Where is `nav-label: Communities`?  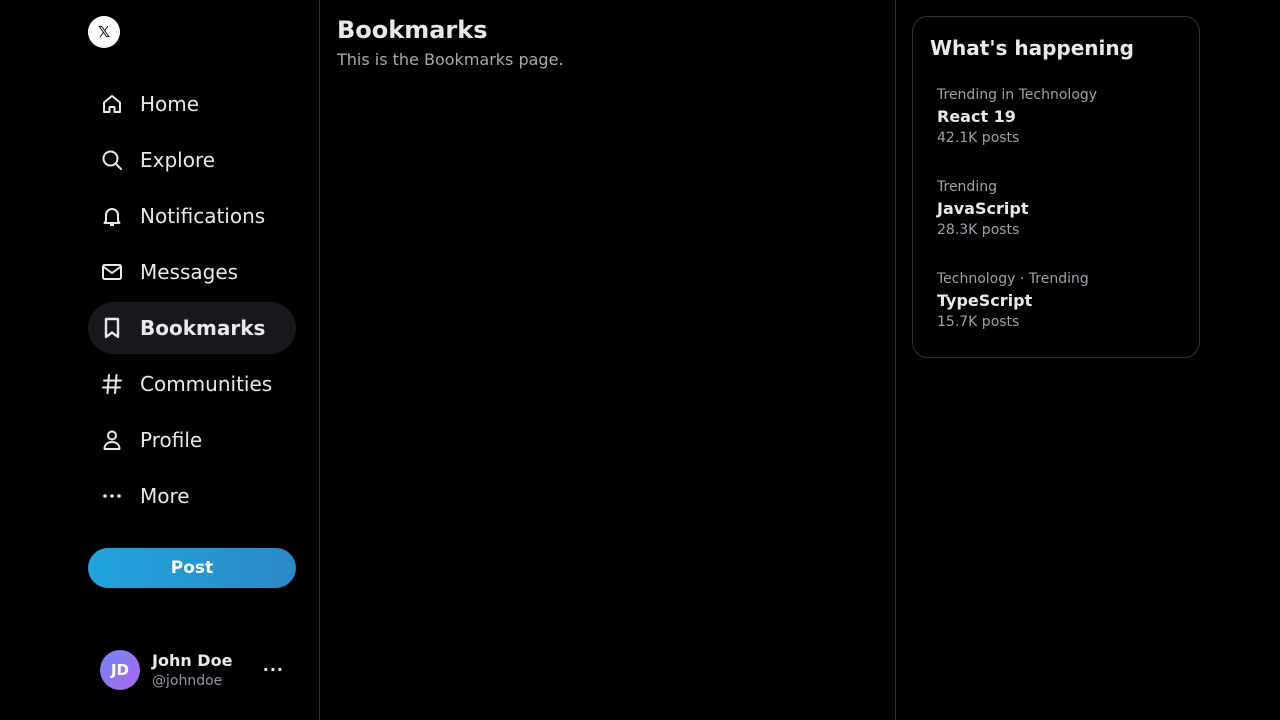 nav-label: Communities is located at coordinates (206, 384).